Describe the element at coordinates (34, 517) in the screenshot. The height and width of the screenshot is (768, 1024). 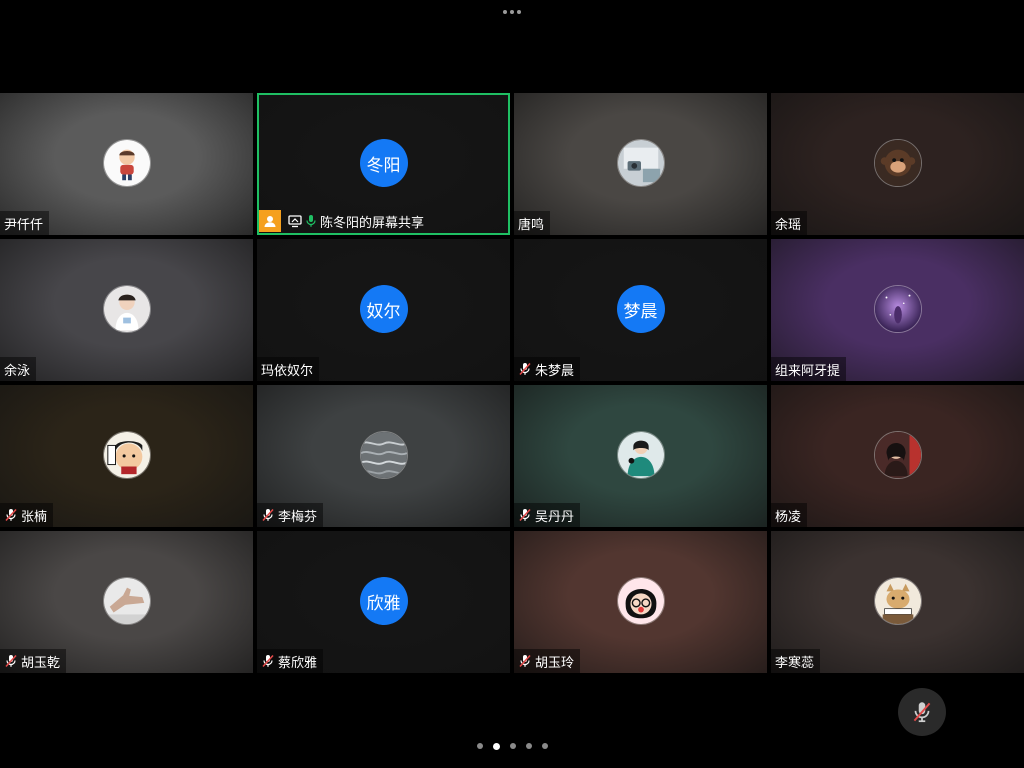
I see `participant-name: 张楠` at that location.